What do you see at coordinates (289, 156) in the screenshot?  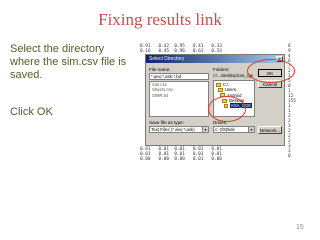 I see `sheet-cell: 0` at bounding box center [289, 156].